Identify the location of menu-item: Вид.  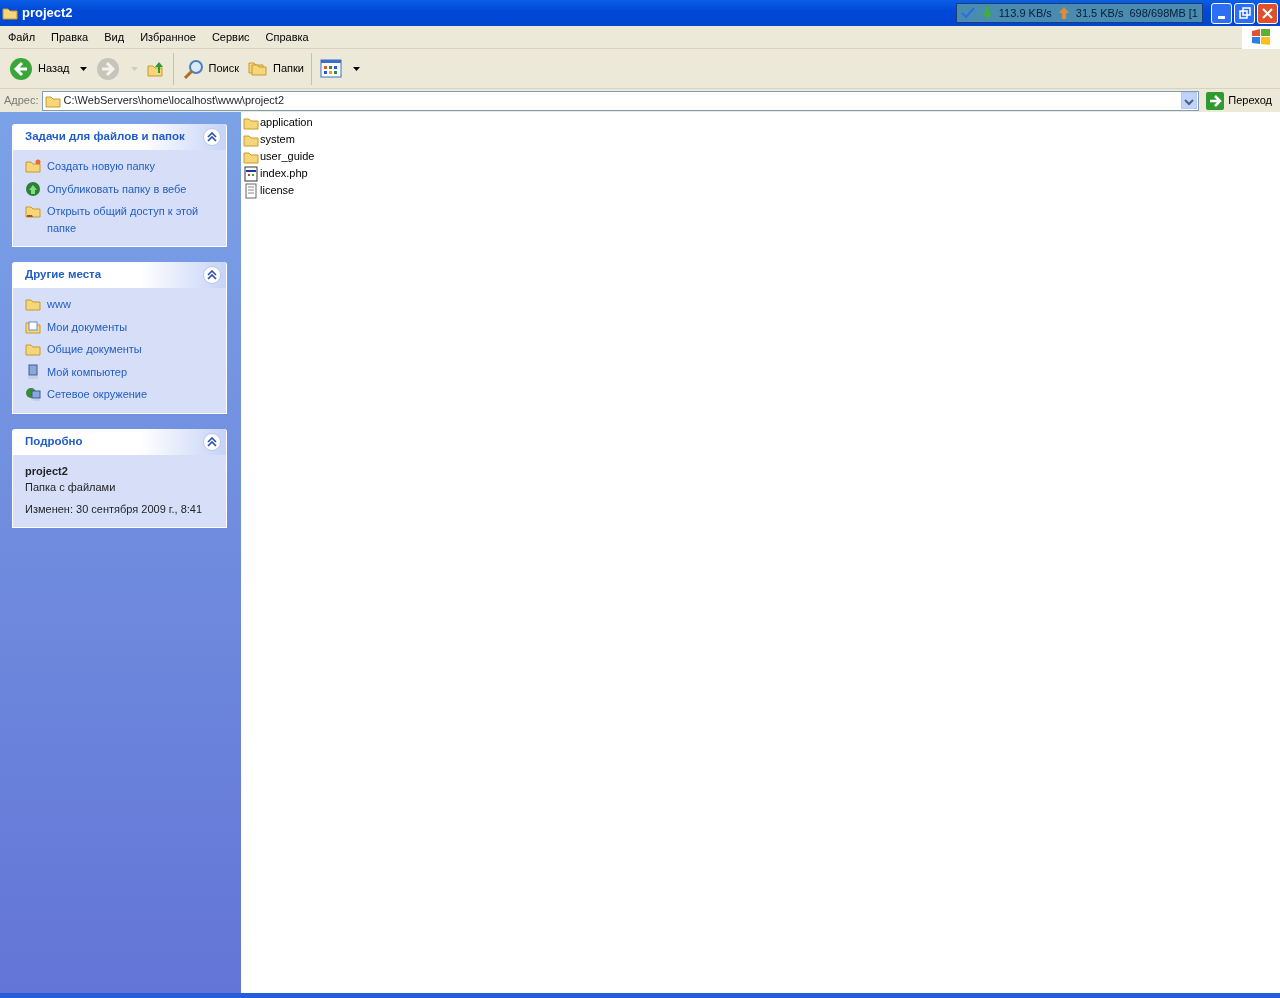
(114, 37).